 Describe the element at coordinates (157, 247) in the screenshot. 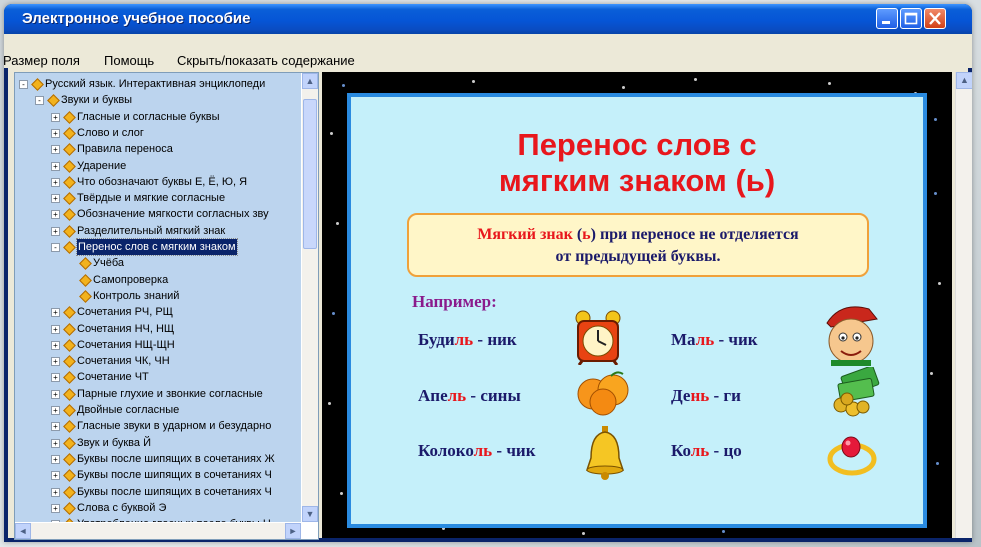

I see `tree-node-label: Перенос слов с мягким знаком` at that location.